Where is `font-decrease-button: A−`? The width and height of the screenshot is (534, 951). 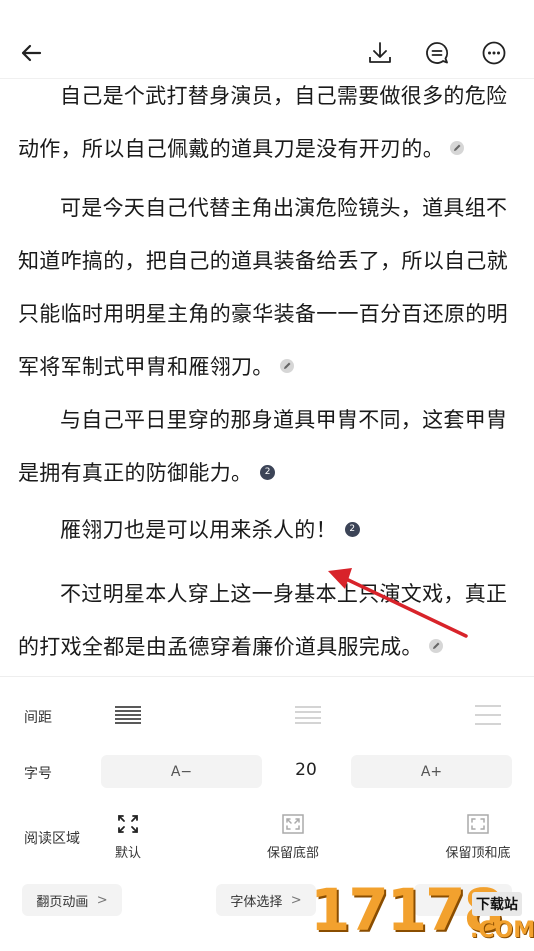
font-decrease-button: A− is located at coordinates (181, 771).